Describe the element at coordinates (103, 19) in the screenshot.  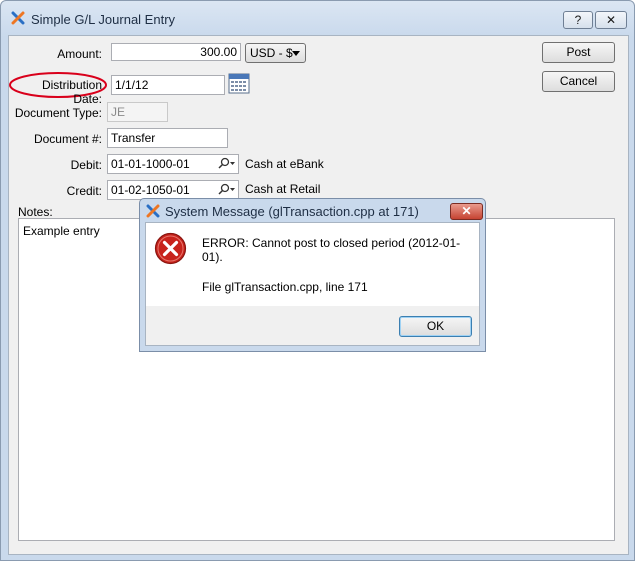
I see `window-title: Simple G/L Journal Entry` at that location.